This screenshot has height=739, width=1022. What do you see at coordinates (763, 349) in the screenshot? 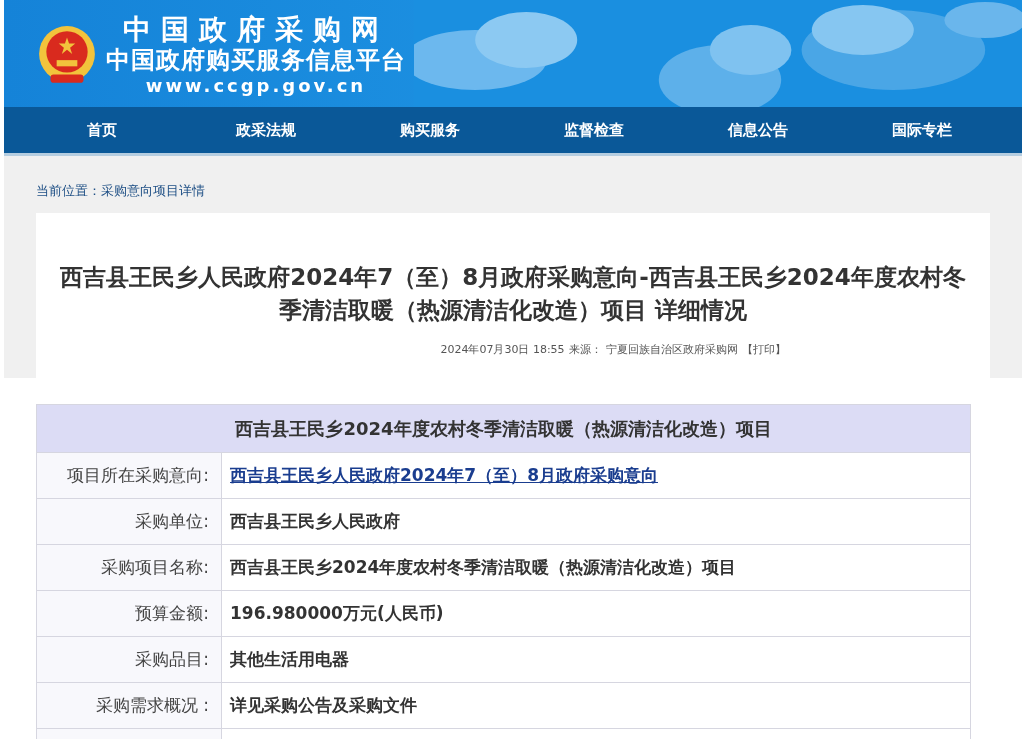
I see `print-link: 【打印】` at bounding box center [763, 349].